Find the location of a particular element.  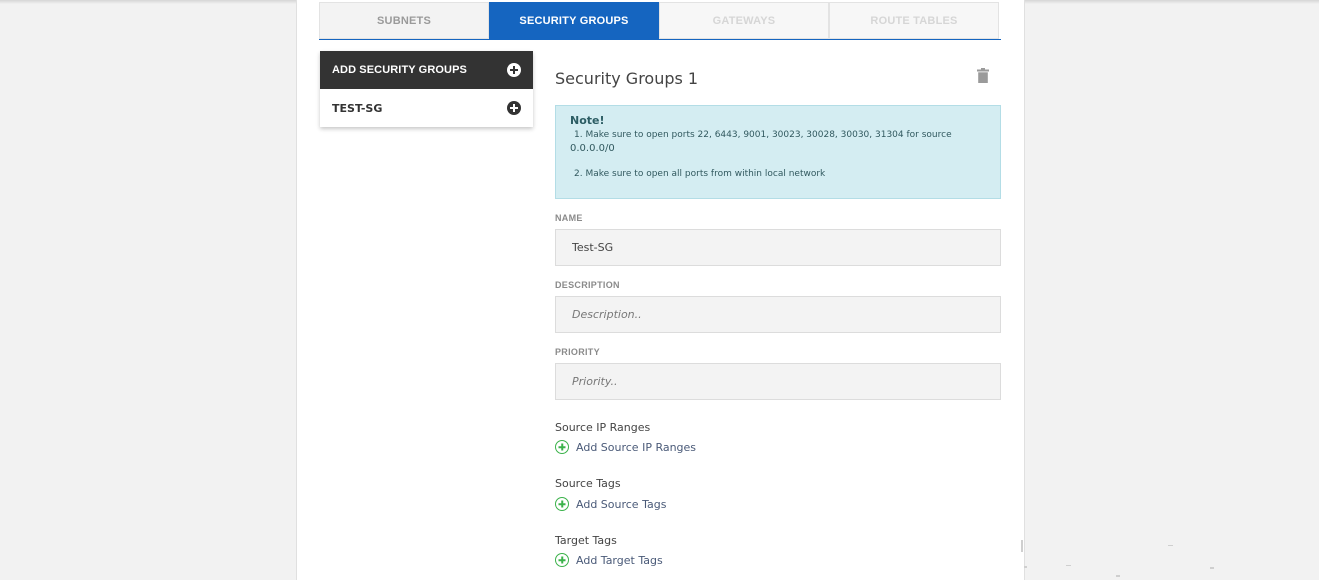

add-source-ip-ranges-label: Add Source IP Ranges is located at coordinates (636, 447).